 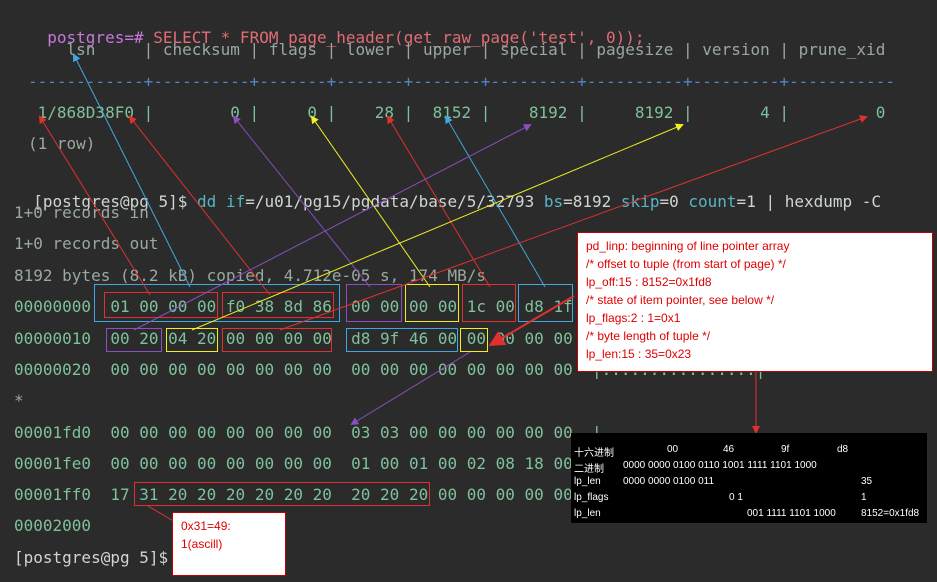 I want to click on linp-note-line: /* byte length of tuple */, so click(x=648, y=336).